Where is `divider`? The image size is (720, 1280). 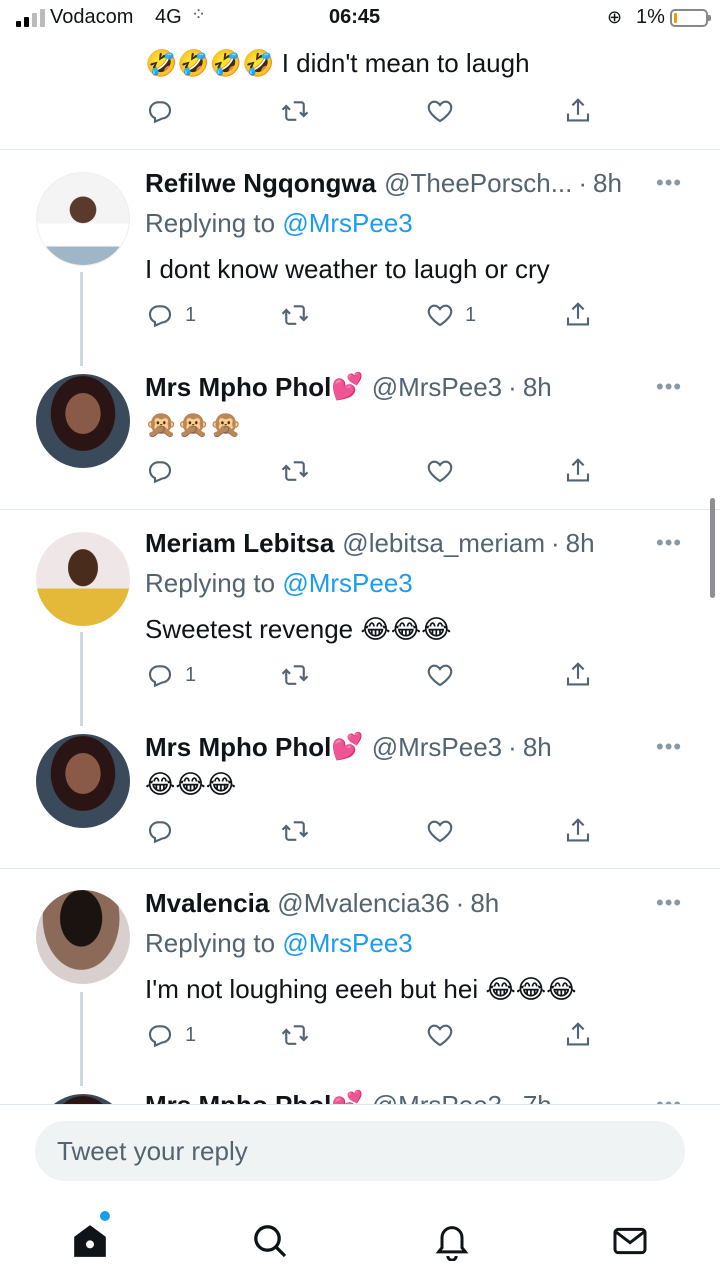
divider is located at coordinates (360, 868).